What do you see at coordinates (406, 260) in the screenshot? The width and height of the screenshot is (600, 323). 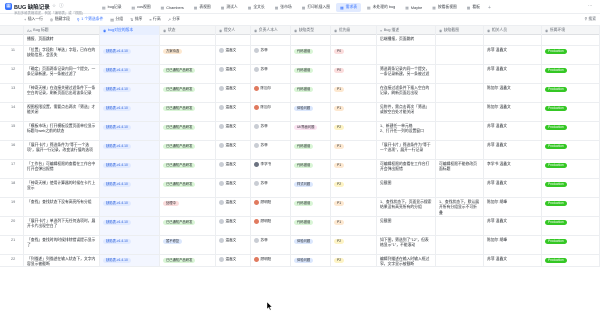 I see `cell-desc: 编辑列描述在输入时输入框过窄，文字显示被截断` at bounding box center [406, 260].